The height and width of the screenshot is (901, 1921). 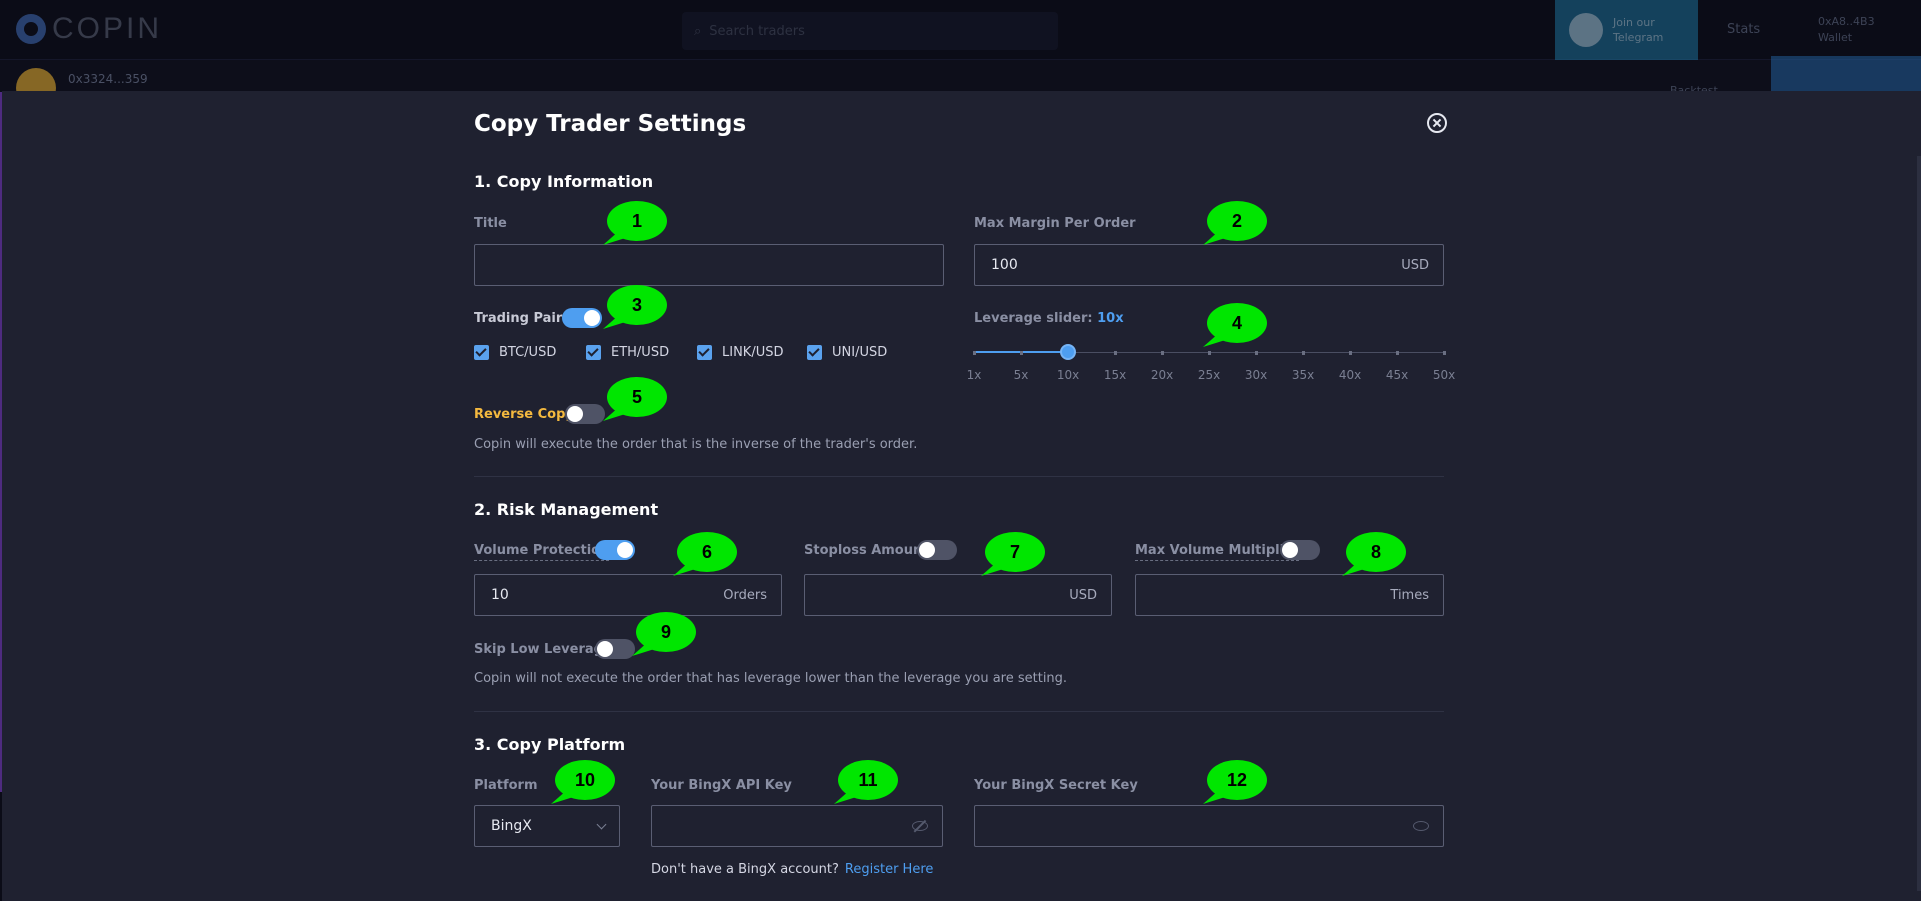 I want to click on copy-trader-button, so click(x=1846, y=74).